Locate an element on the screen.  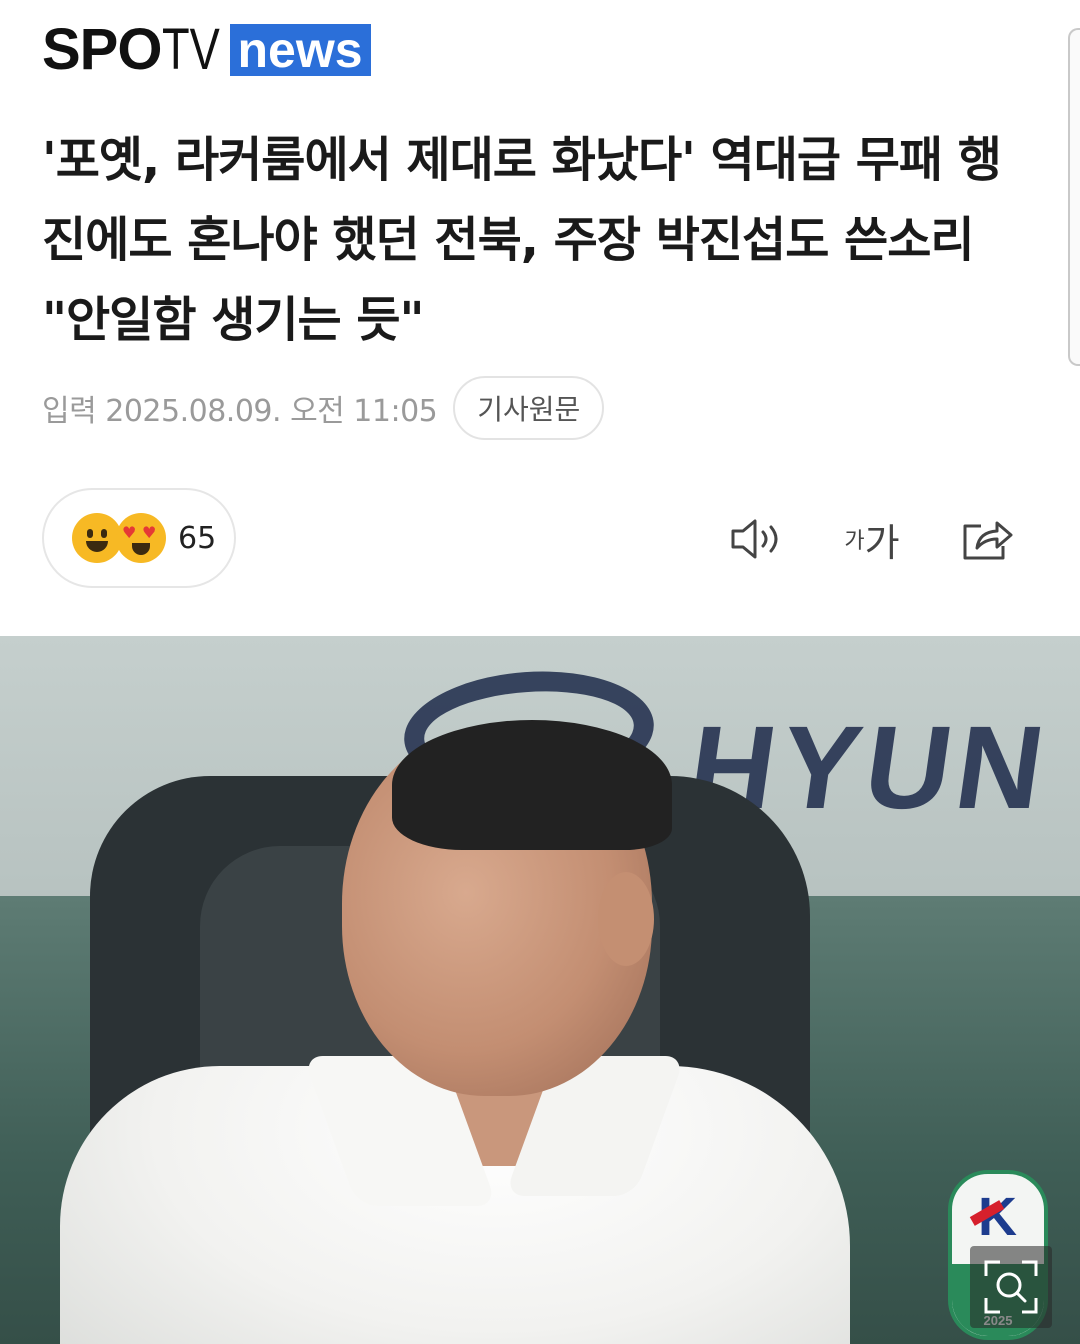
font-big-label: 가 is located at coordinates (882, 542).